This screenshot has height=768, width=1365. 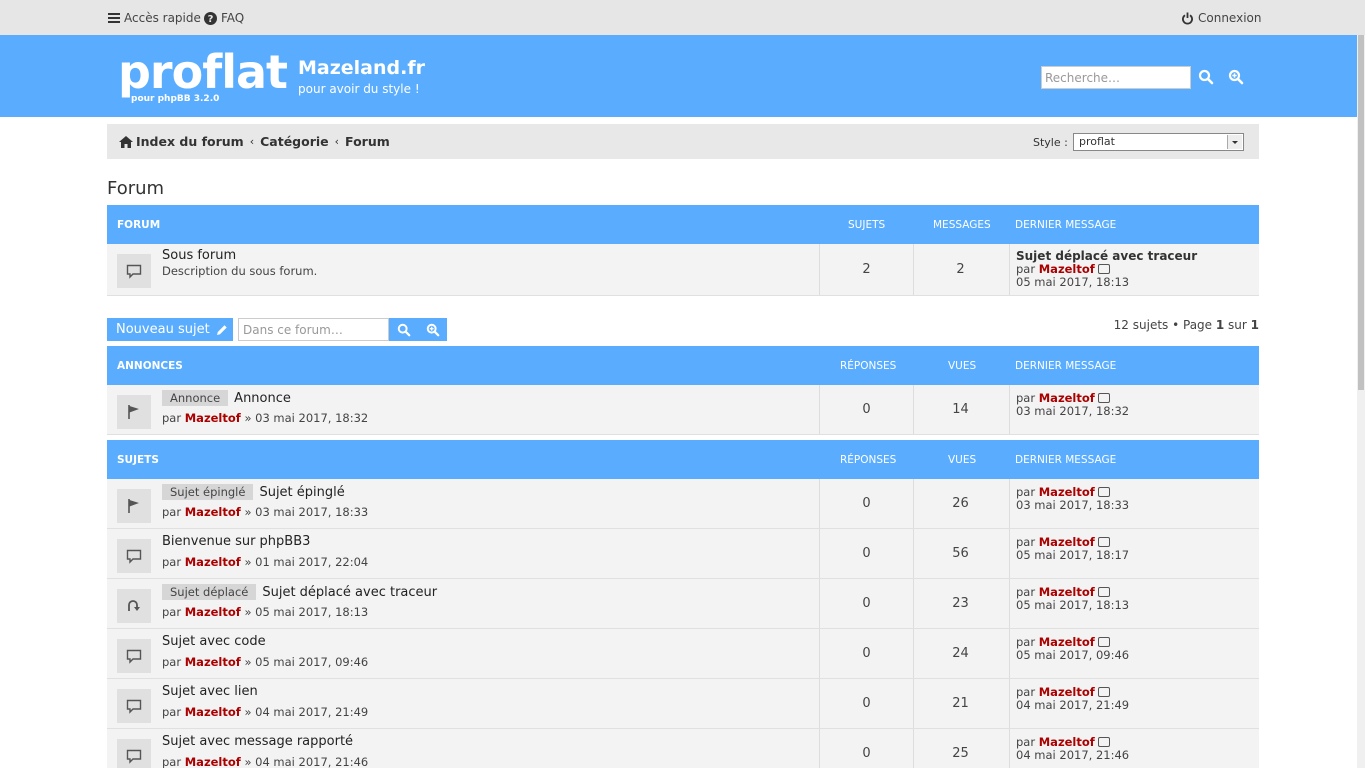 What do you see at coordinates (1050, 142) in the screenshot?
I see `style-label: Style :` at bounding box center [1050, 142].